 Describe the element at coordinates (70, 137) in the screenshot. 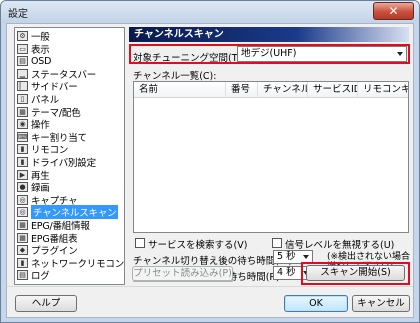

I see `tree-item: ⌨ キー割り当て` at that location.